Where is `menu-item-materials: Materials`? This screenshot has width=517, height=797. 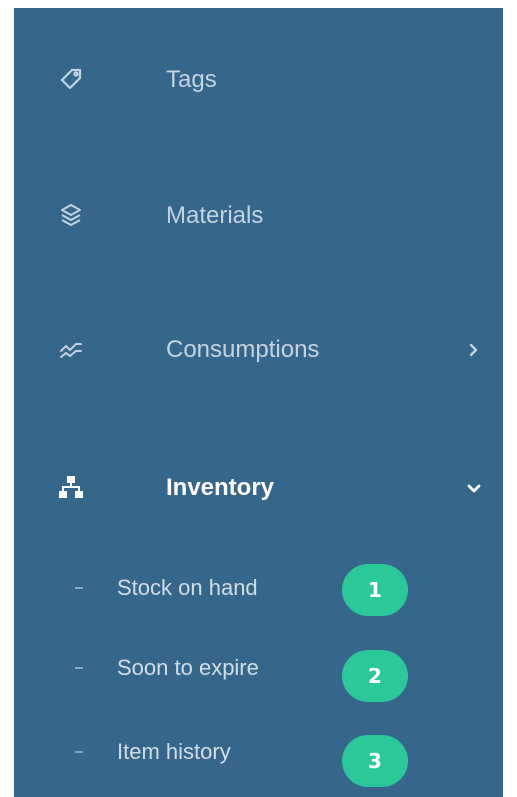
menu-item-materials: Materials is located at coordinates (258, 216).